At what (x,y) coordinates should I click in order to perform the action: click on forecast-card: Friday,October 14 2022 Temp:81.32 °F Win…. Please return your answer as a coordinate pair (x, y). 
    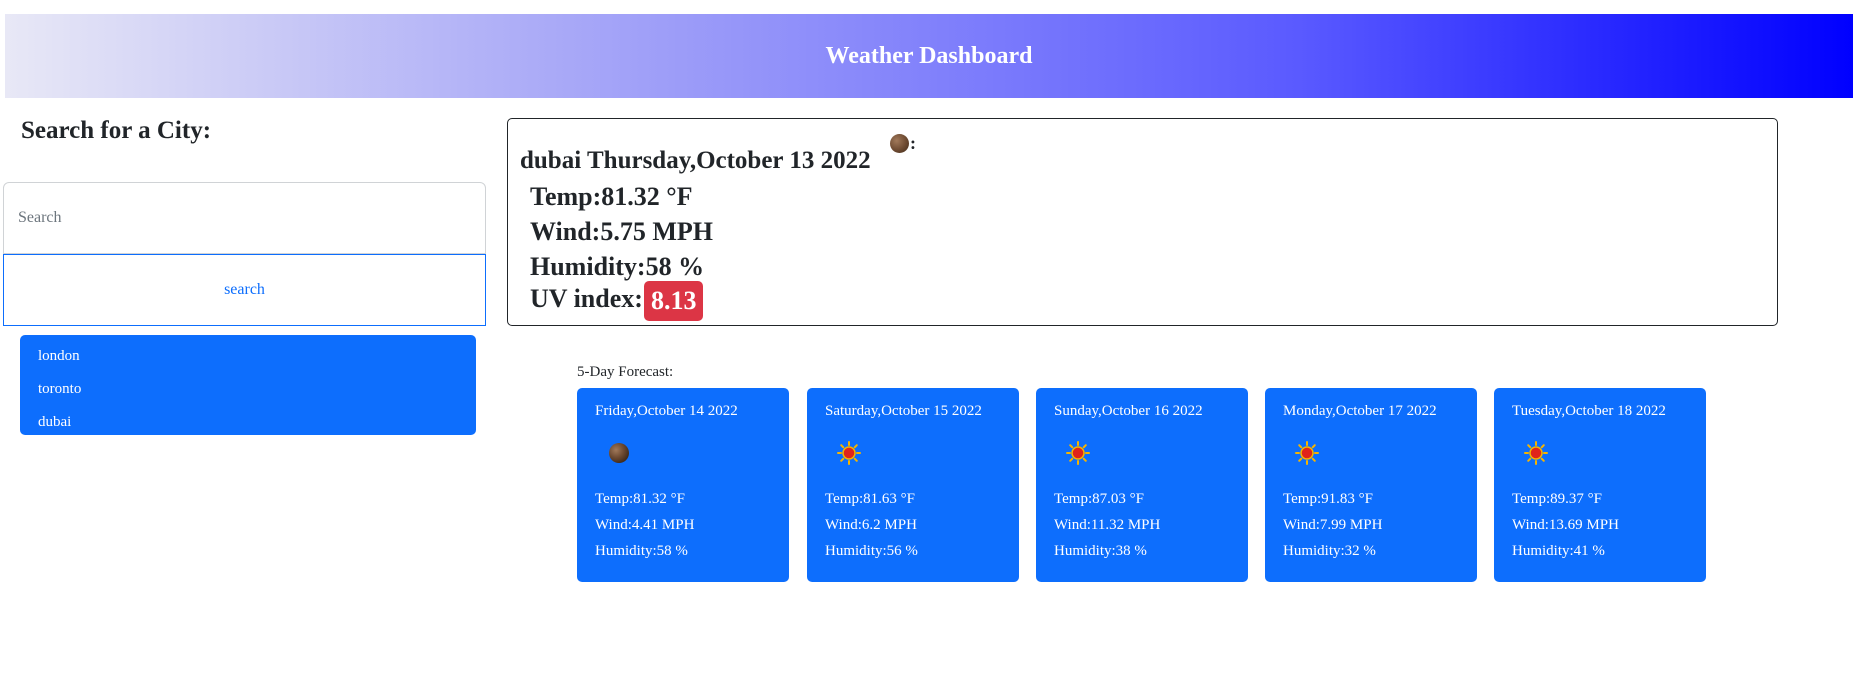
    Looking at the image, I should click on (683, 485).